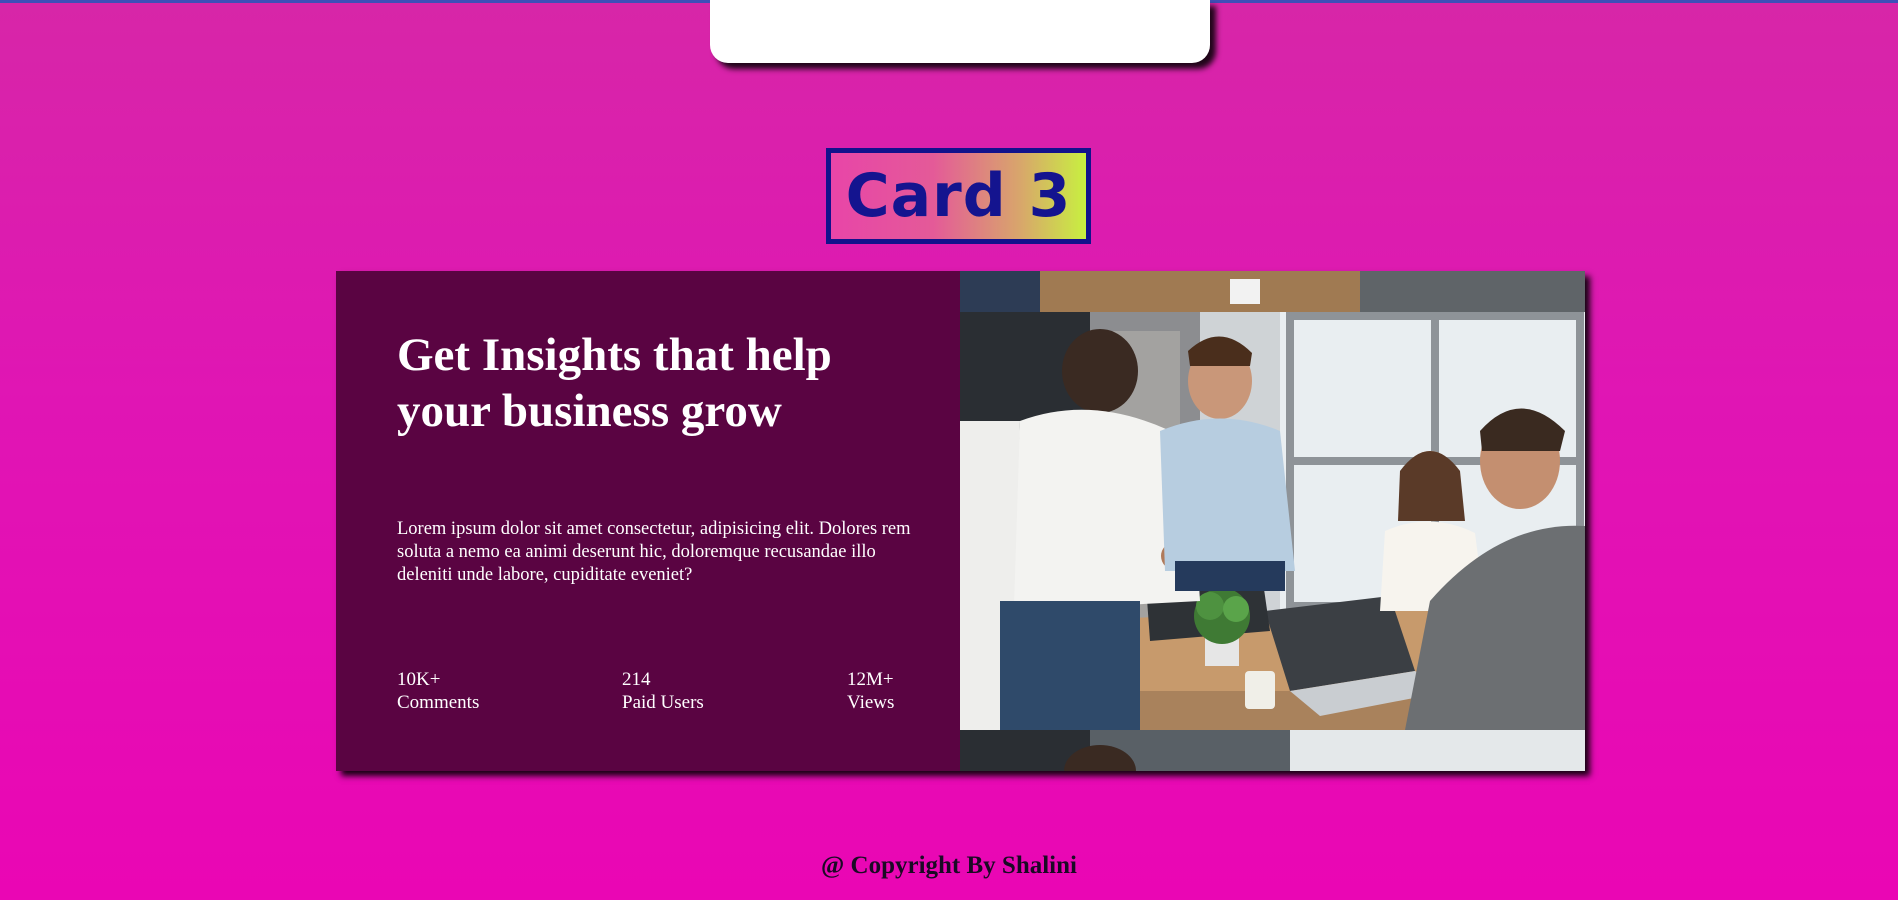 The image size is (1898, 900). Describe the element at coordinates (636, 679) in the screenshot. I see `stat-value: 214` at that location.